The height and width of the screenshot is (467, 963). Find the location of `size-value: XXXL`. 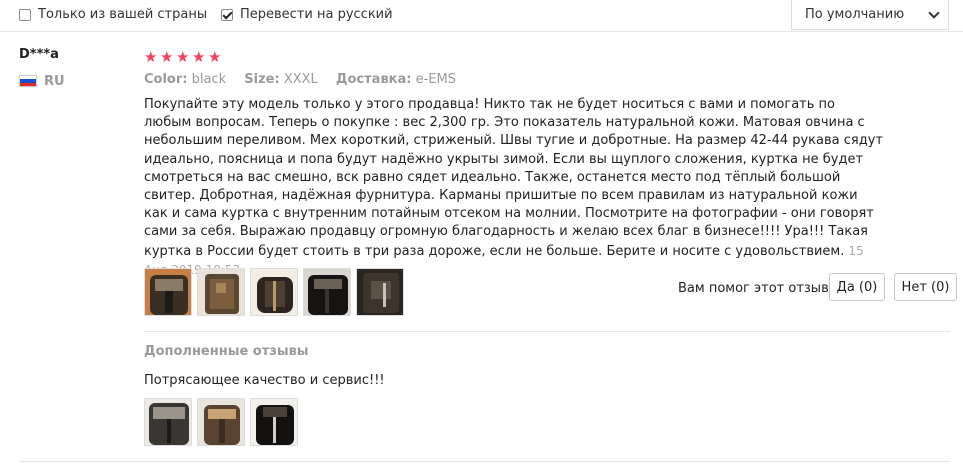

size-value: XXXL is located at coordinates (300, 79).